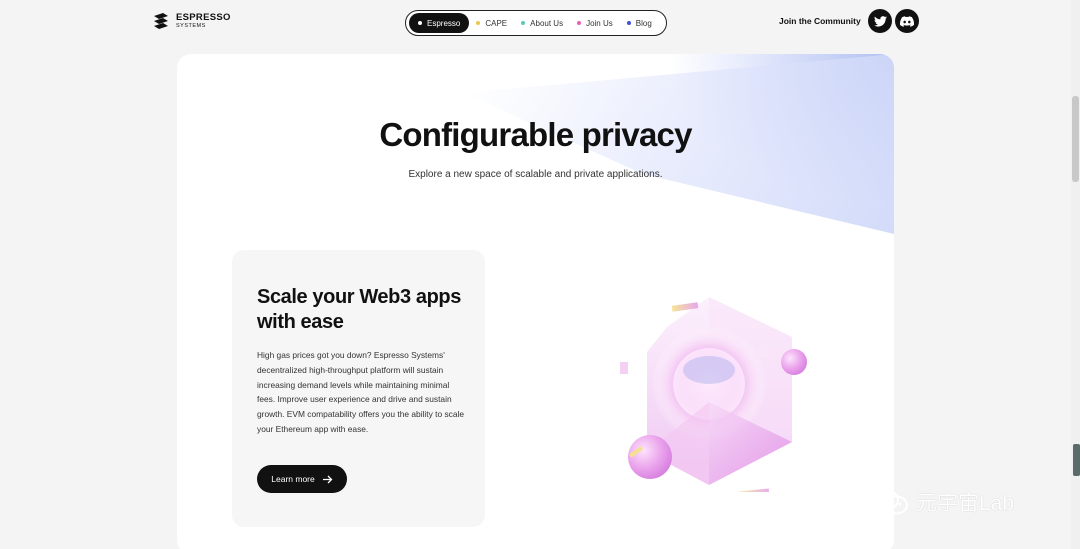 Image resolution: width=1080 pixels, height=549 pixels. I want to click on nav-item-label: Espresso, so click(444, 23).